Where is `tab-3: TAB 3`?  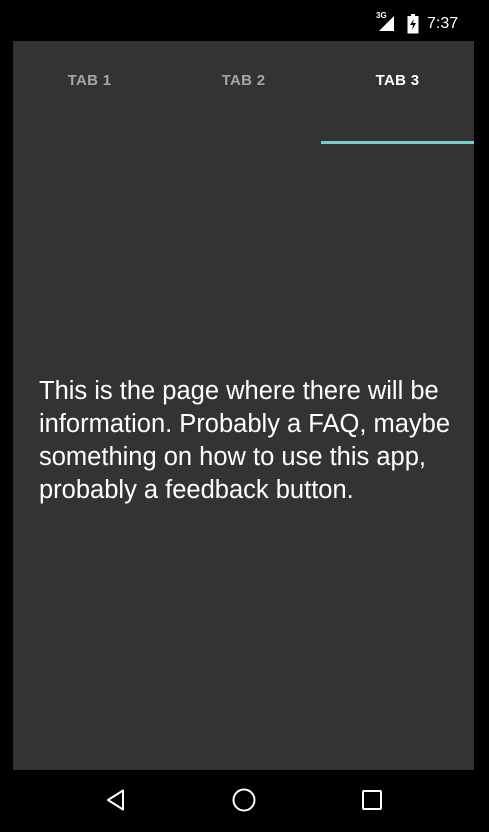 tab-3: TAB 3 is located at coordinates (397, 92).